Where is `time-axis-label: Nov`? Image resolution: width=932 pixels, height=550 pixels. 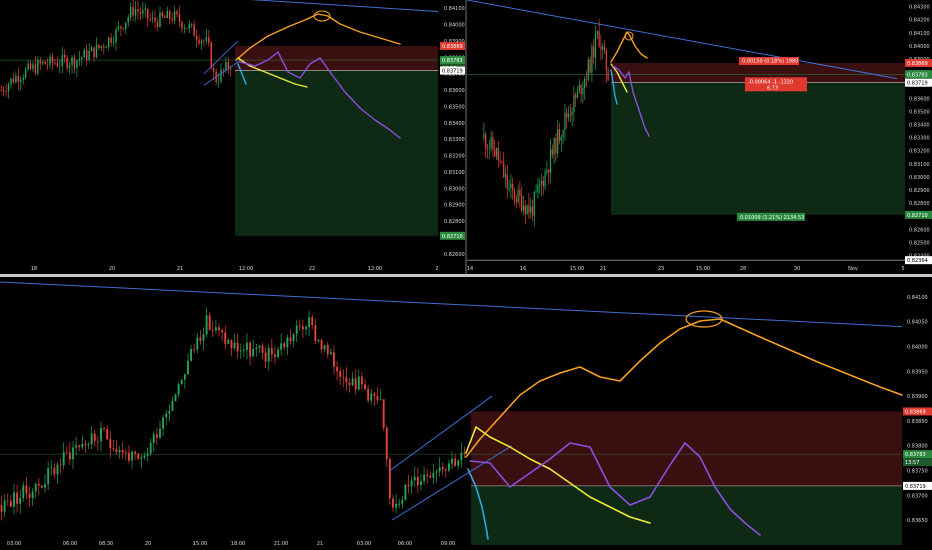 time-axis-label: Nov is located at coordinates (853, 269).